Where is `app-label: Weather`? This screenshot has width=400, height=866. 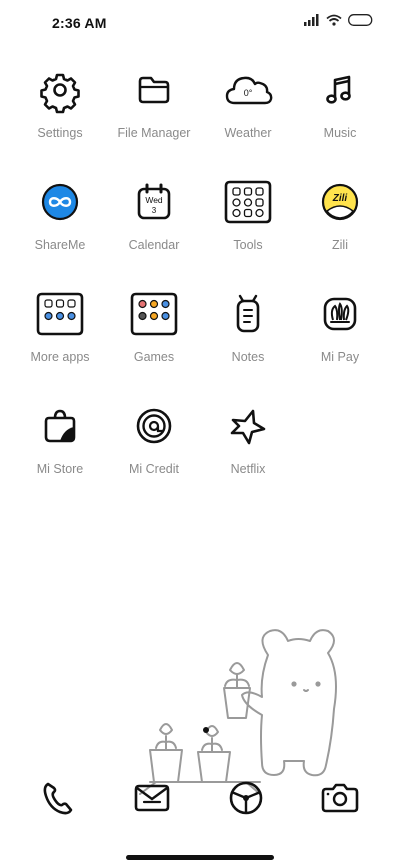
app-label: Weather is located at coordinates (248, 133).